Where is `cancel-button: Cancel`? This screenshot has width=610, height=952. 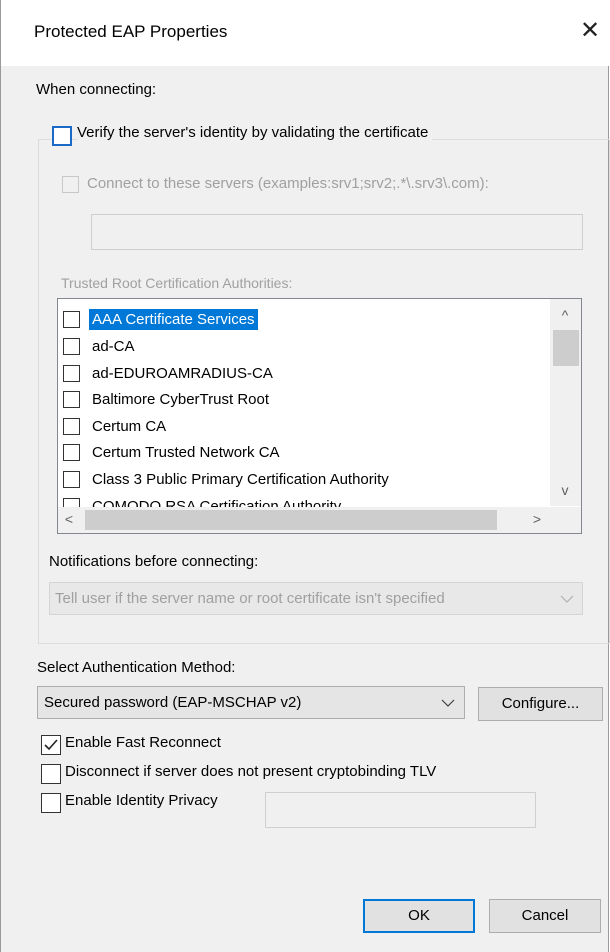
cancel-button: Cancel is located at coordinates (545, 916).